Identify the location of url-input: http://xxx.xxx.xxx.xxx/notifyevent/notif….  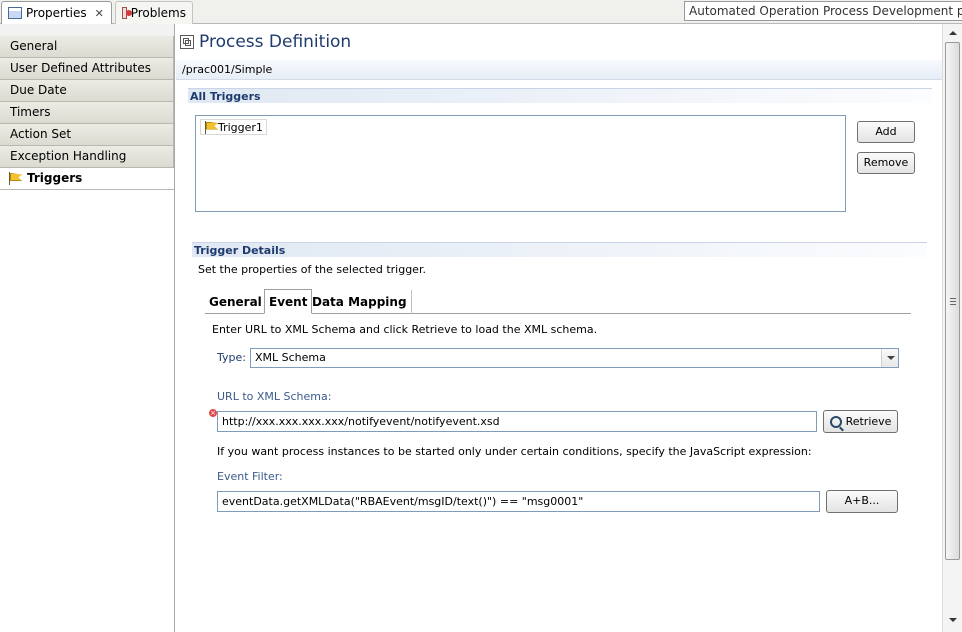
(517, 421).